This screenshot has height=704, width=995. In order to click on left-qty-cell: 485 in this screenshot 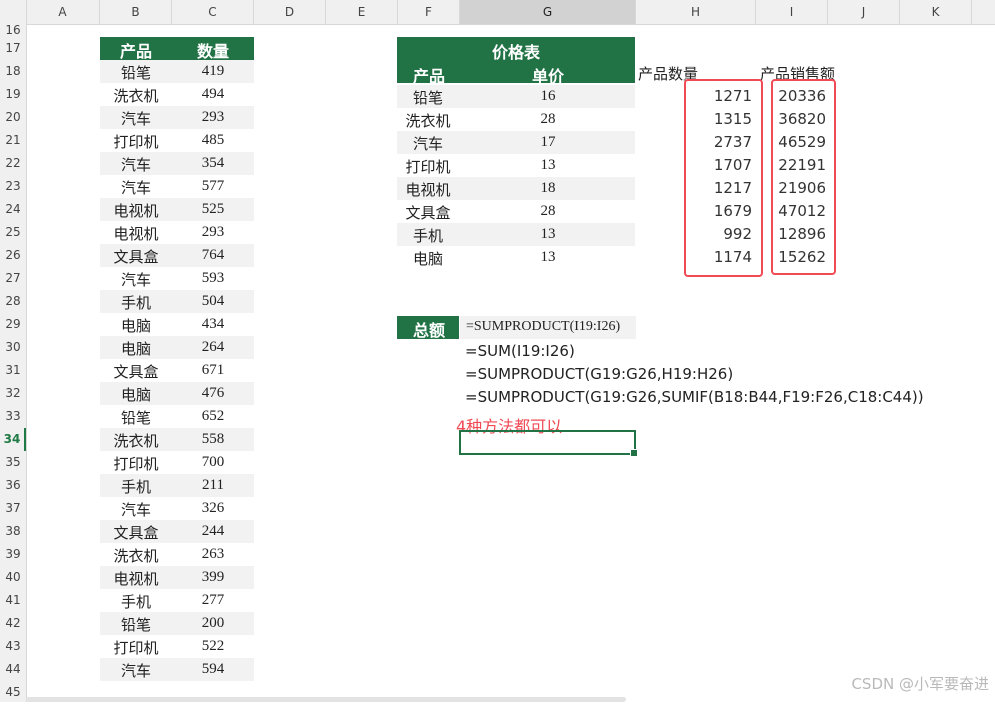, I will do `click(213, 140)`.